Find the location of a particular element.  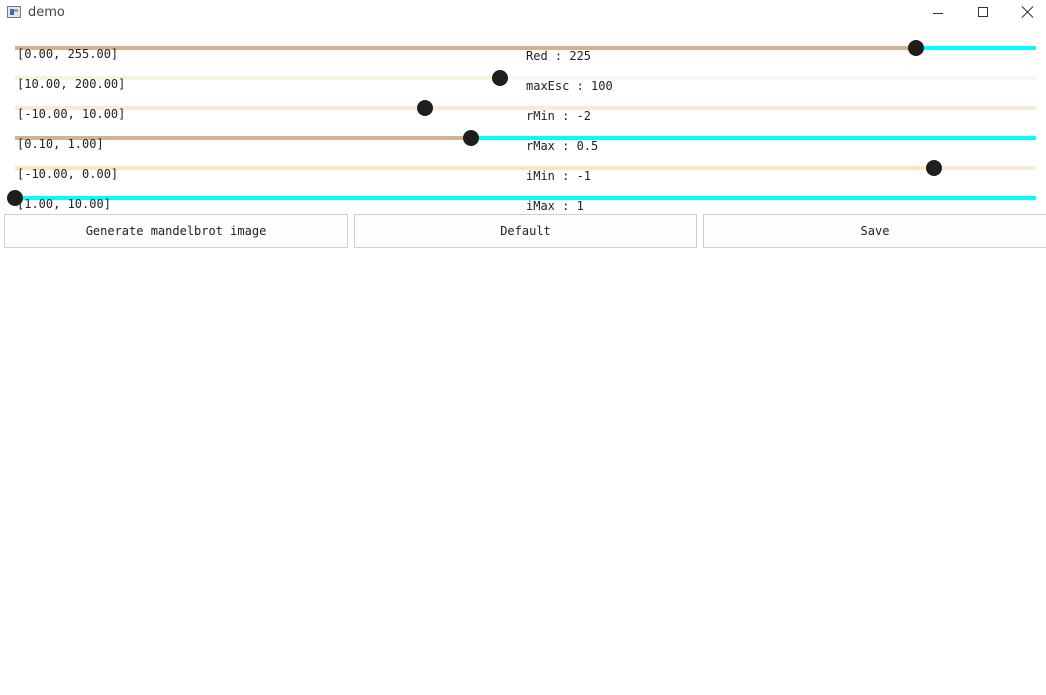

minimize-button is located at coordinates (938, 14).